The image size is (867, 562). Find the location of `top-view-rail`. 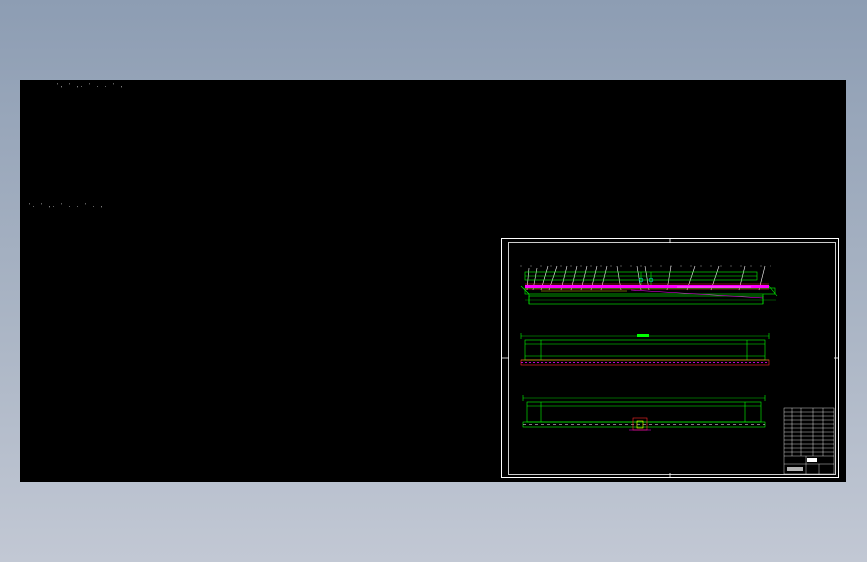

top-view-rail is located at coordinates (645, 362).